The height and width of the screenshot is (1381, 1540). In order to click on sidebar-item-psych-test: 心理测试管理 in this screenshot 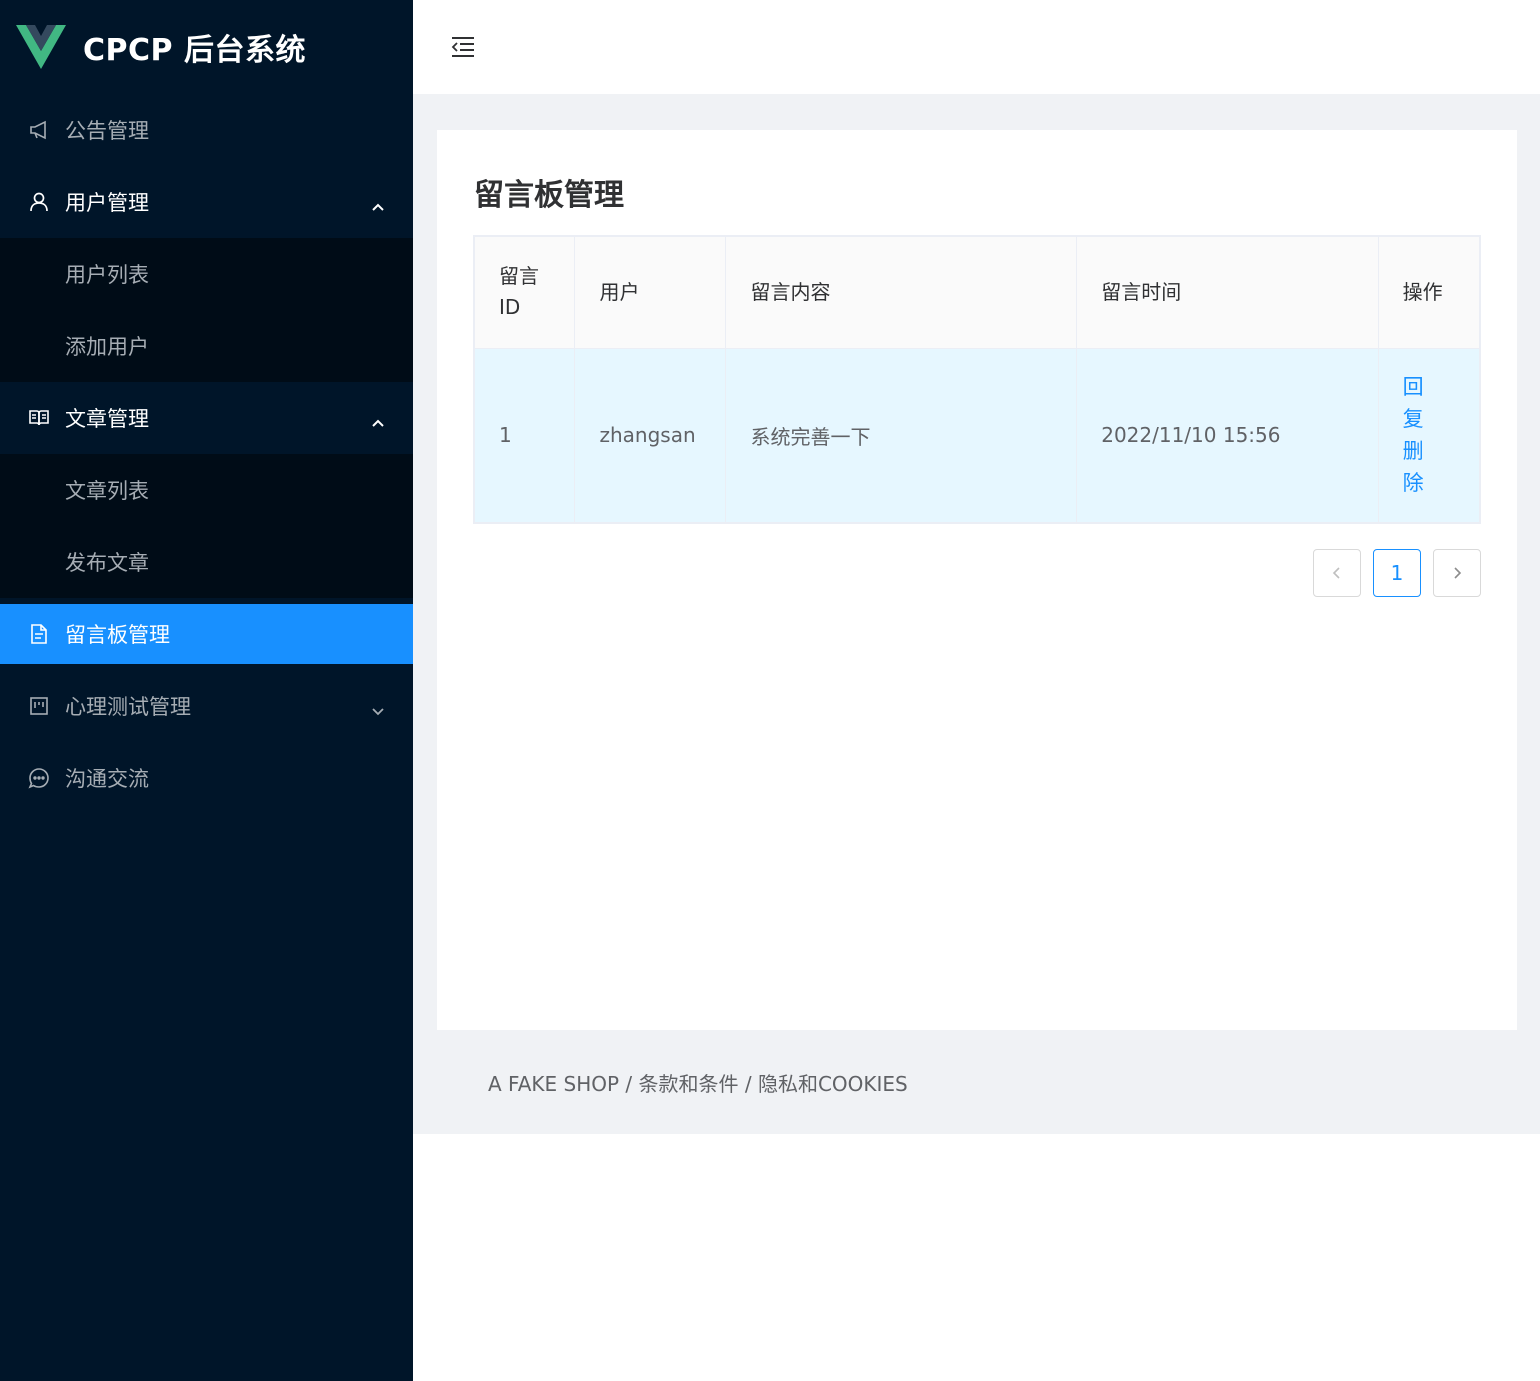, I will do `click(206, 706)`.